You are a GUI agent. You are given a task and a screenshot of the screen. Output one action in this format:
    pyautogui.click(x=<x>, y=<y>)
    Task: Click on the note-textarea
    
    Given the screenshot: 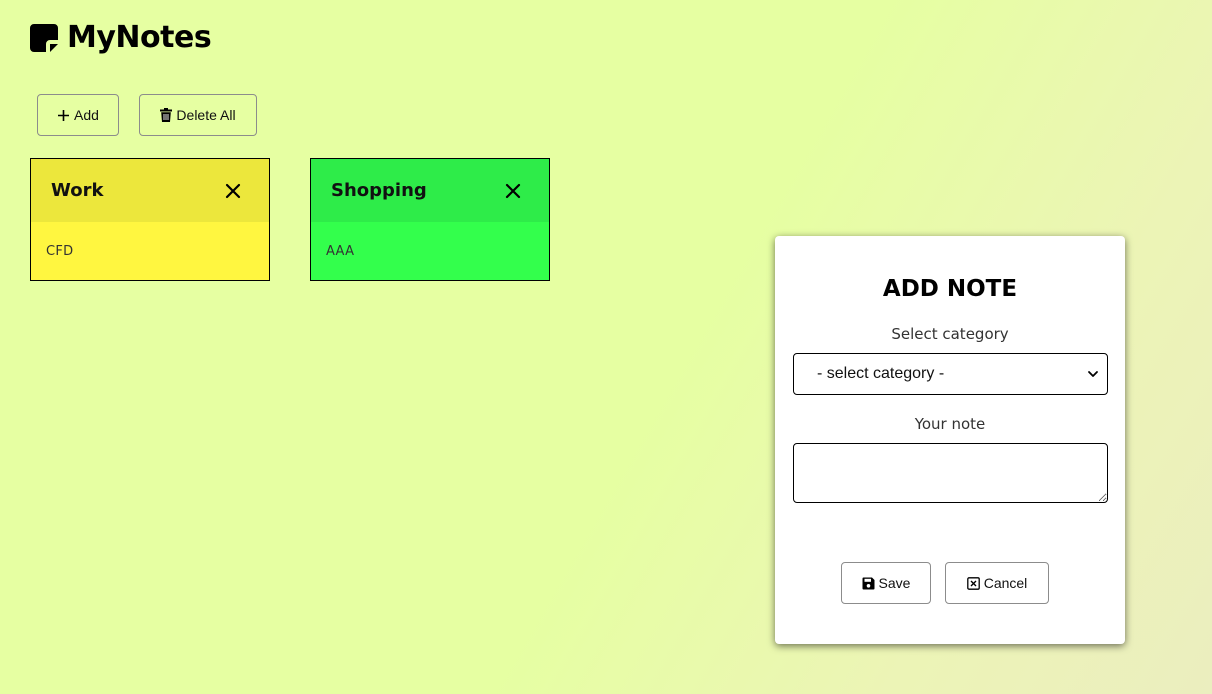 What is the action you would take?
    pyautogui.click(x=950, y=473)
    